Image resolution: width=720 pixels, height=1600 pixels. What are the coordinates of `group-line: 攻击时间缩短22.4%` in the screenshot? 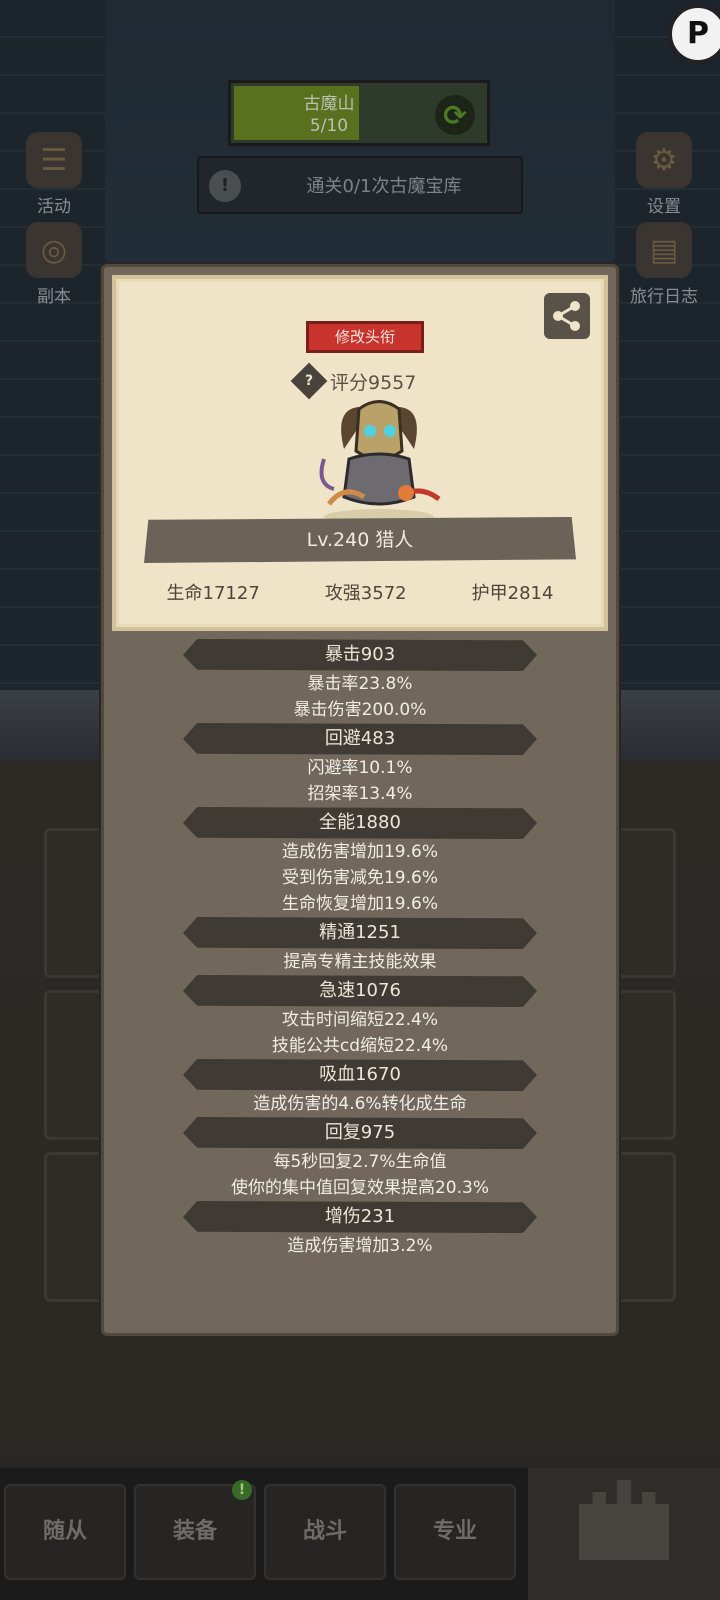 It's located at (359, 1020).